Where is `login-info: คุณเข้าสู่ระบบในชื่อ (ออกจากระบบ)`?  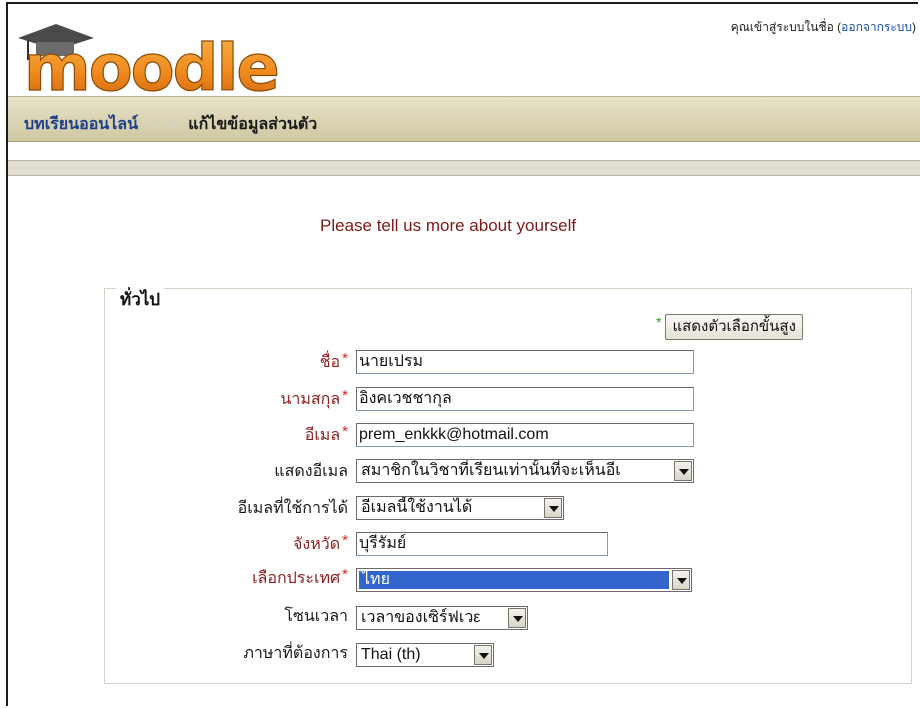 login-info: คุณเข้าสู่ระบบในชื่อ (ออกจากระบบ) is located at coordinates (823, 27).